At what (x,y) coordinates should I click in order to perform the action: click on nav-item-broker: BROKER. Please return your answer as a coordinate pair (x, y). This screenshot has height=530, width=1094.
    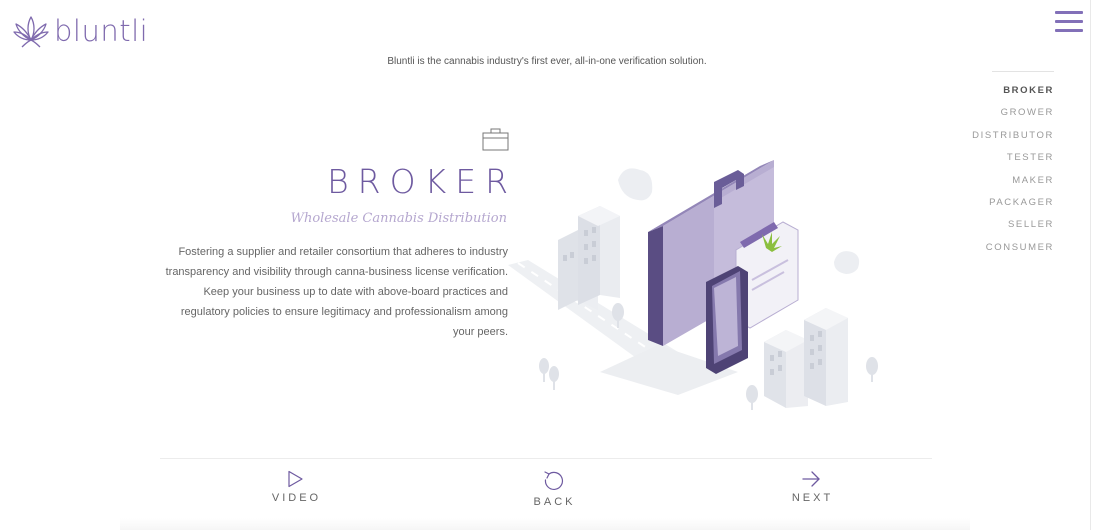
    Looking at the image, I should click on (1013, 96).